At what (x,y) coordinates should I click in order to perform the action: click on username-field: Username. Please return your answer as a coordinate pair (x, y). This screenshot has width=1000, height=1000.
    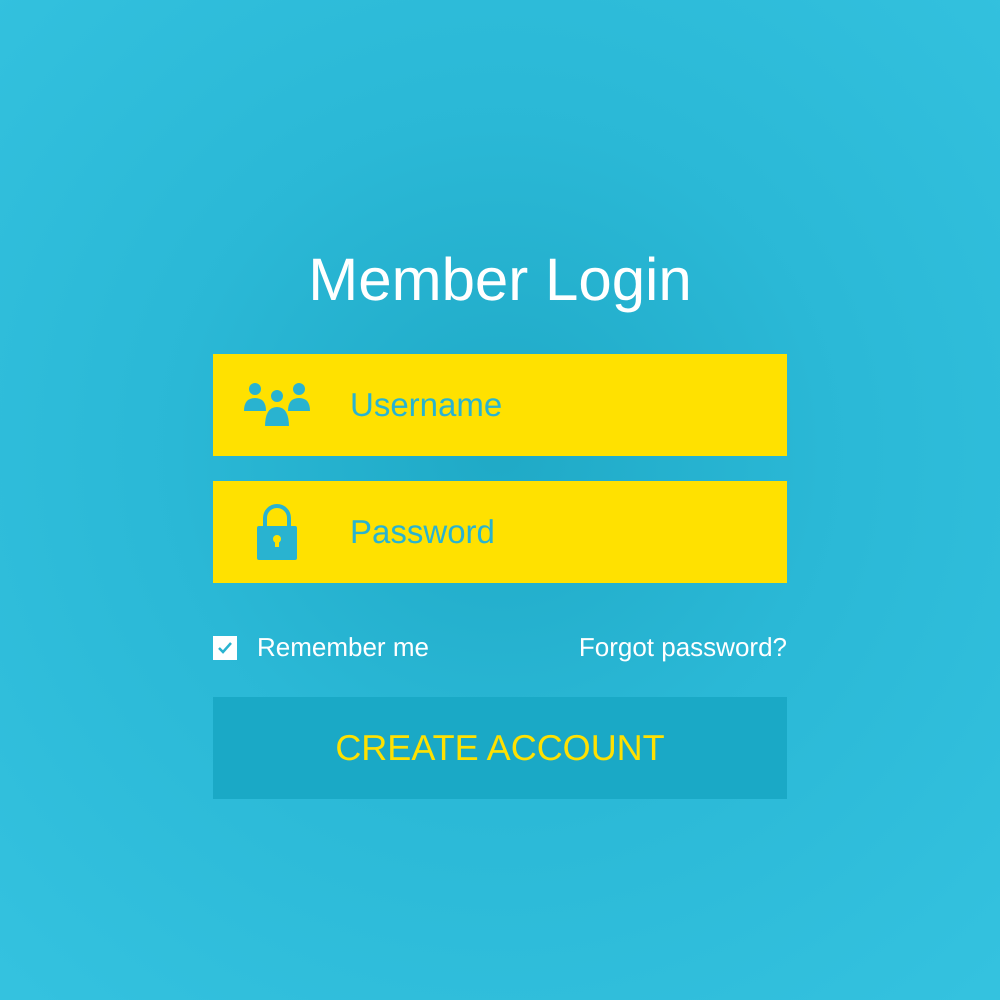
    Looking at the image, I should click on (500, 405).